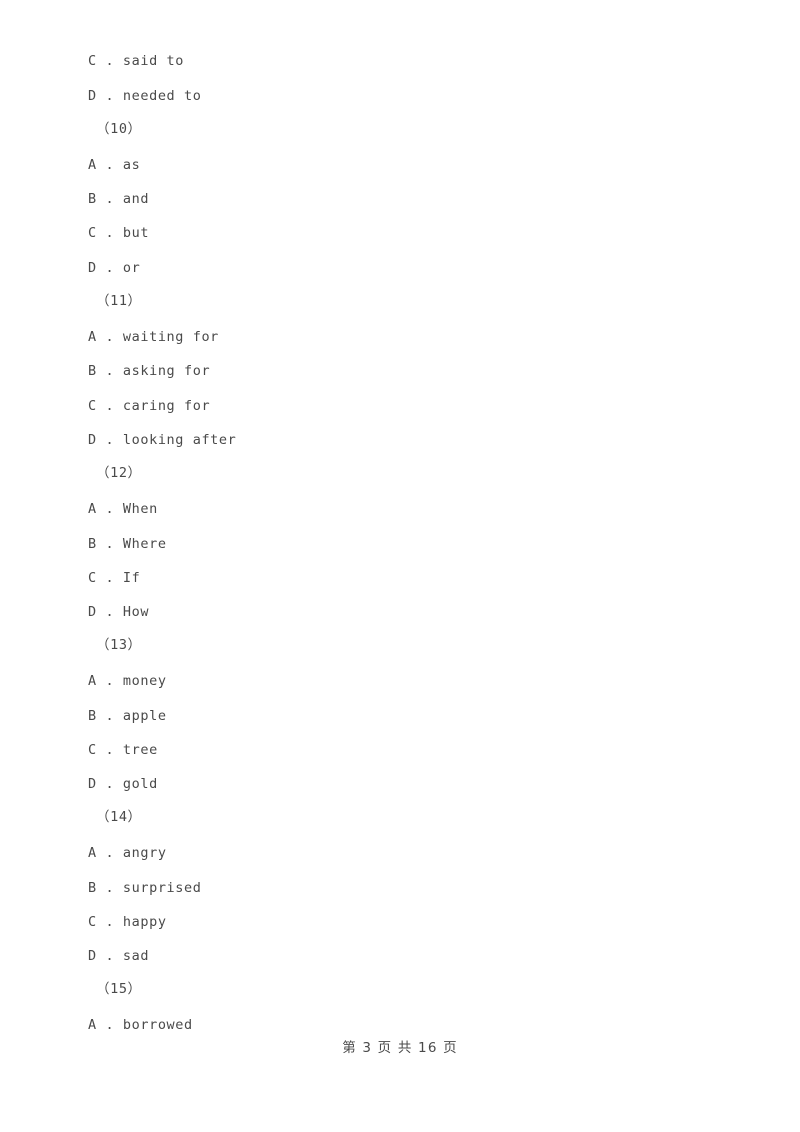 The width and height of the screenshot is (800, 1132). Describe the element at coordinates (119, 199) in the screenshot. I see `answer-option: B . and` at that location.